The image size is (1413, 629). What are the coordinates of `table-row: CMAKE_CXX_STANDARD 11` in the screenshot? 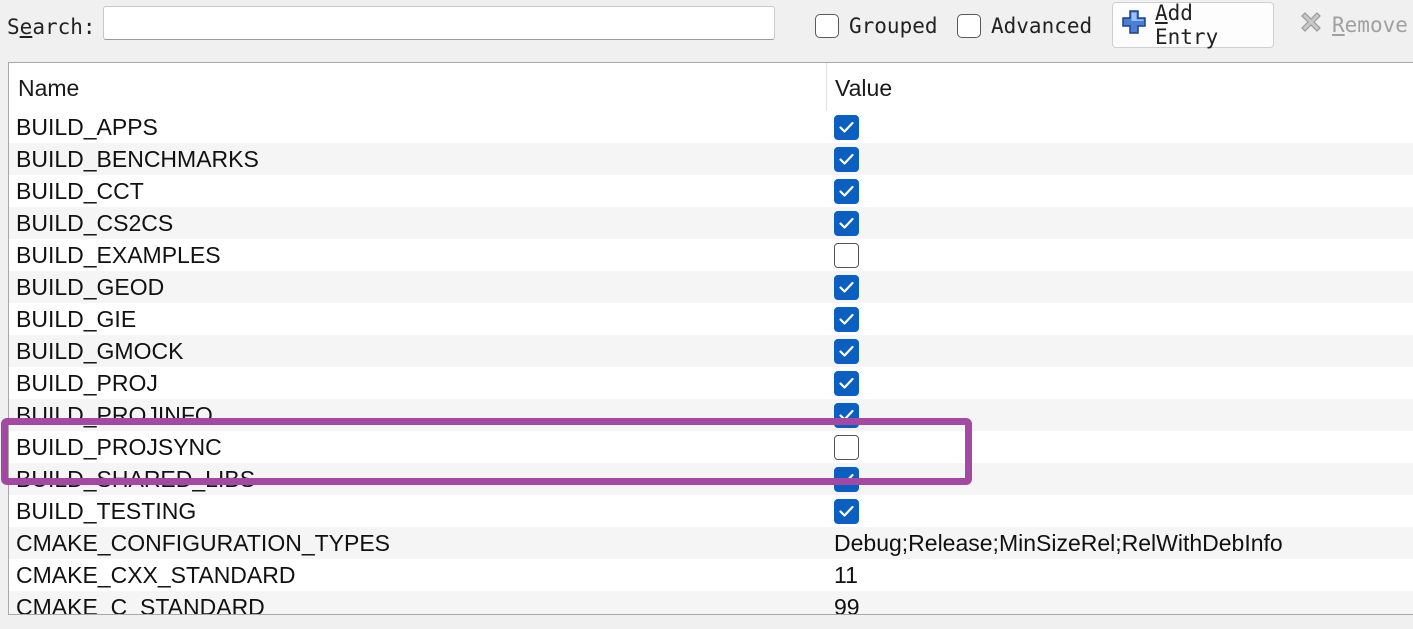 It's located at (711, 575).